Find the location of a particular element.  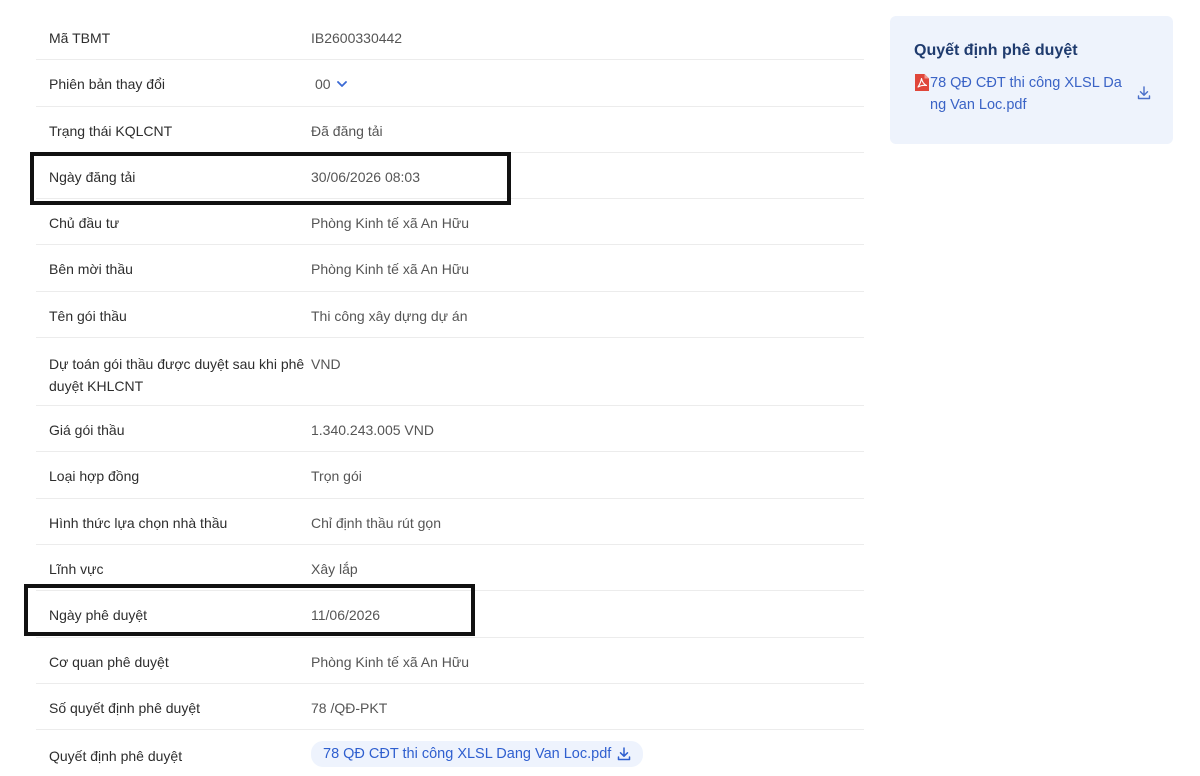

row-value: Xây lắp is located at coordinates (334, 568).